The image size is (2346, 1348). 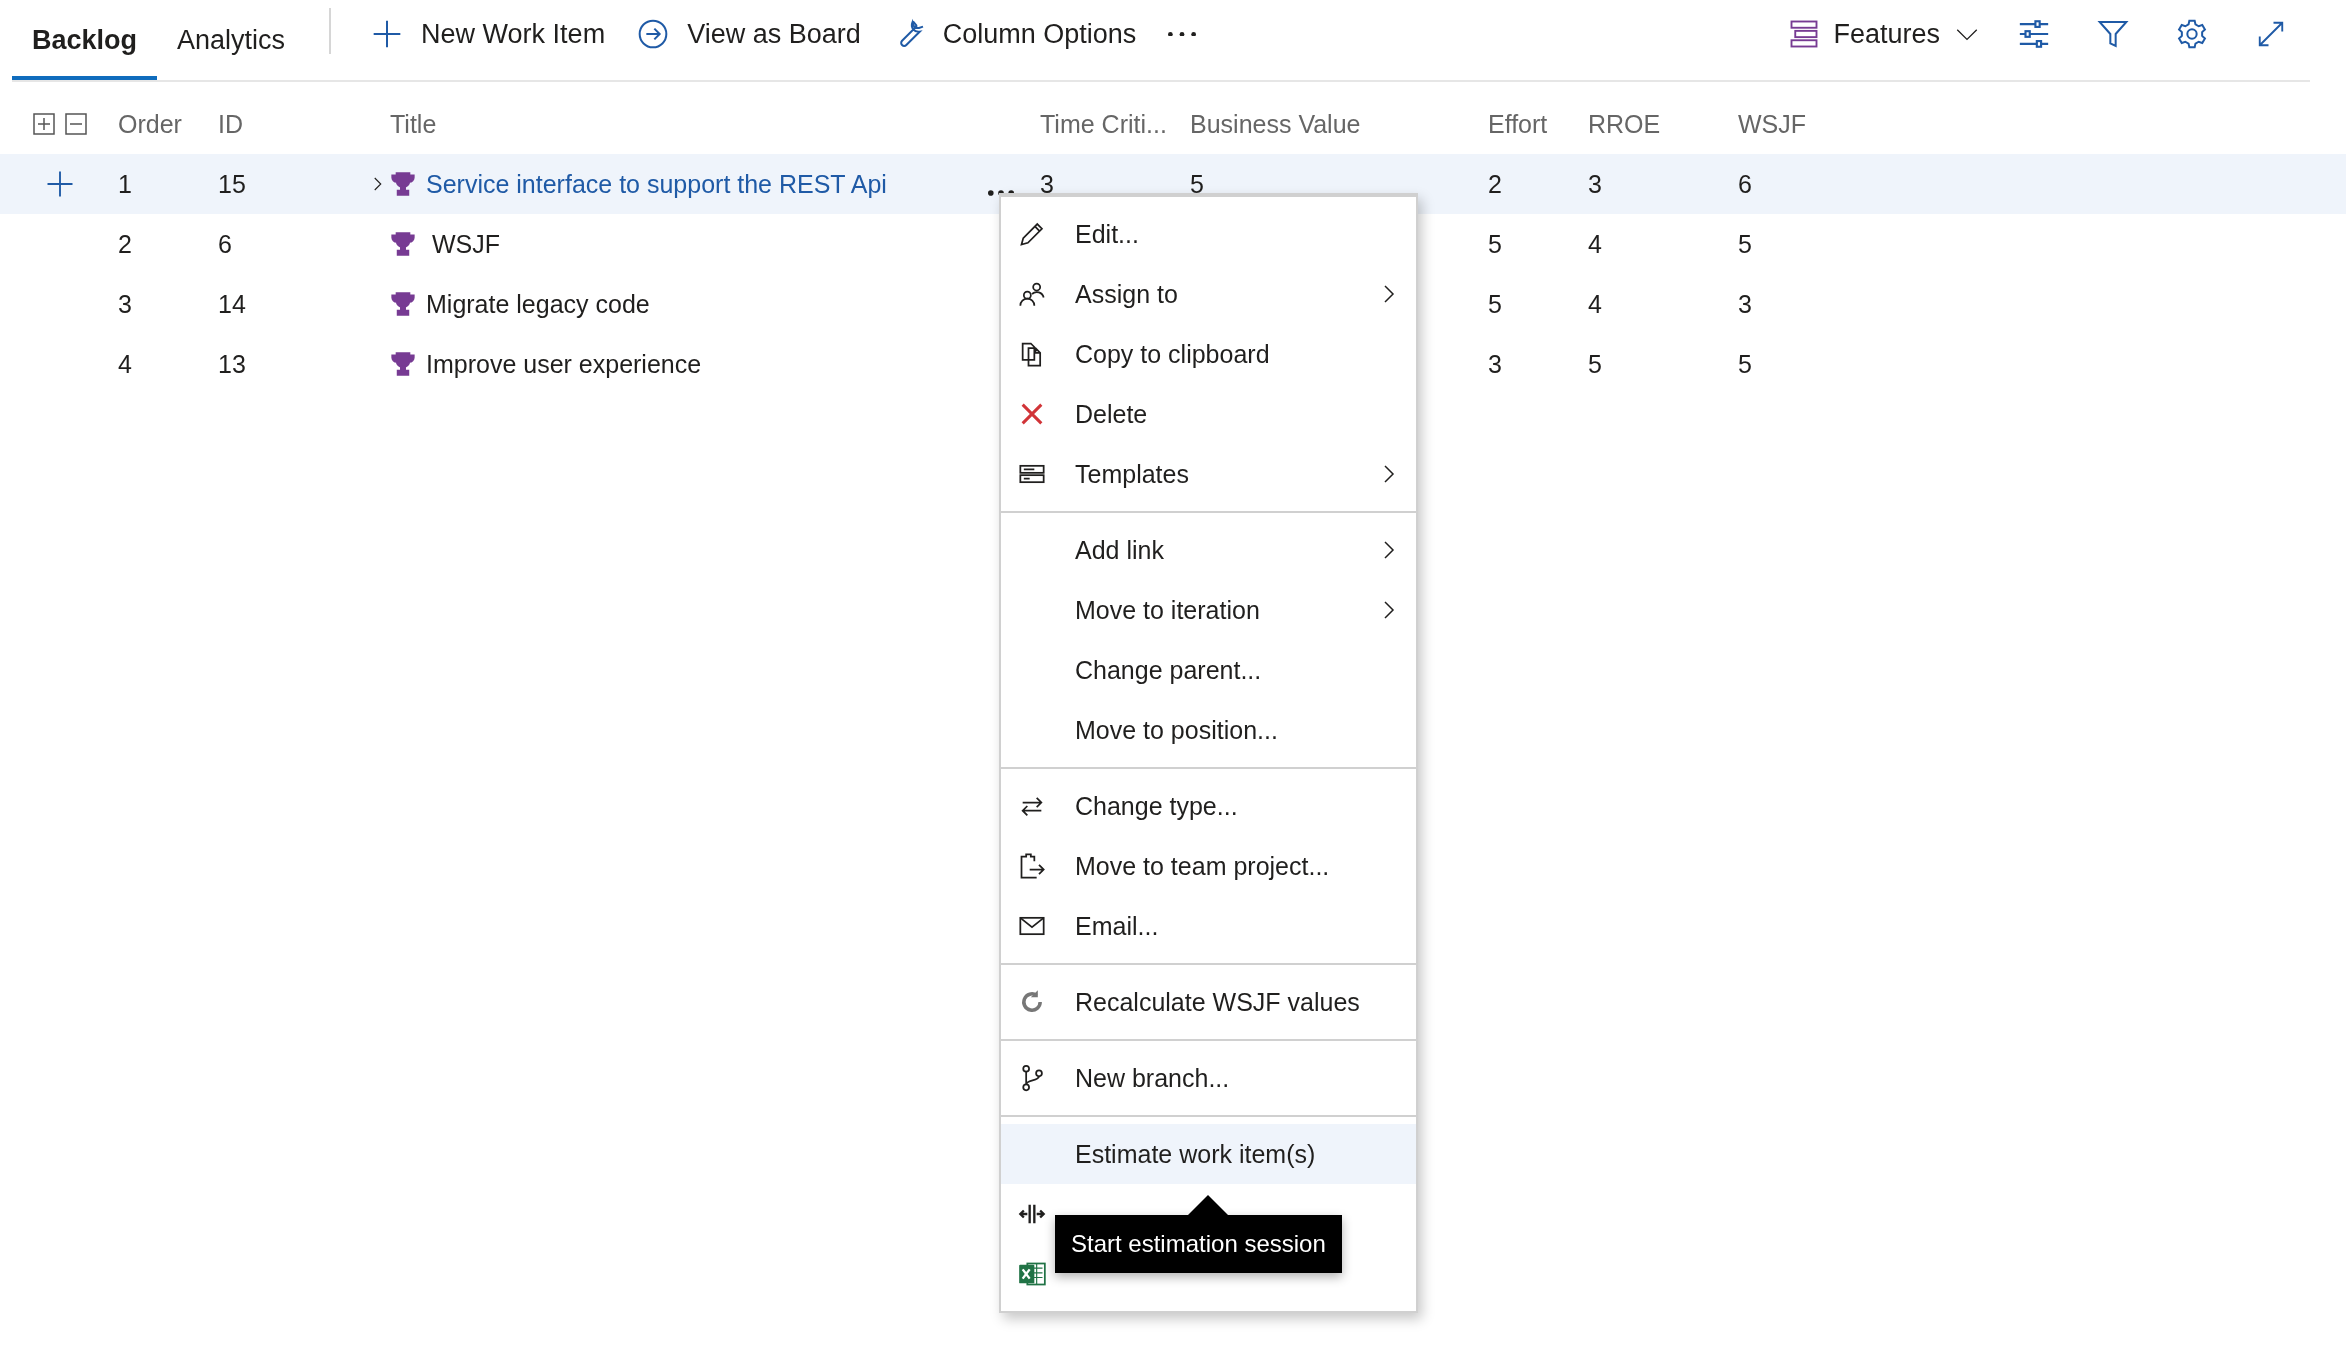 I want to click on table-cell: 13, so click(x=232, y=364).